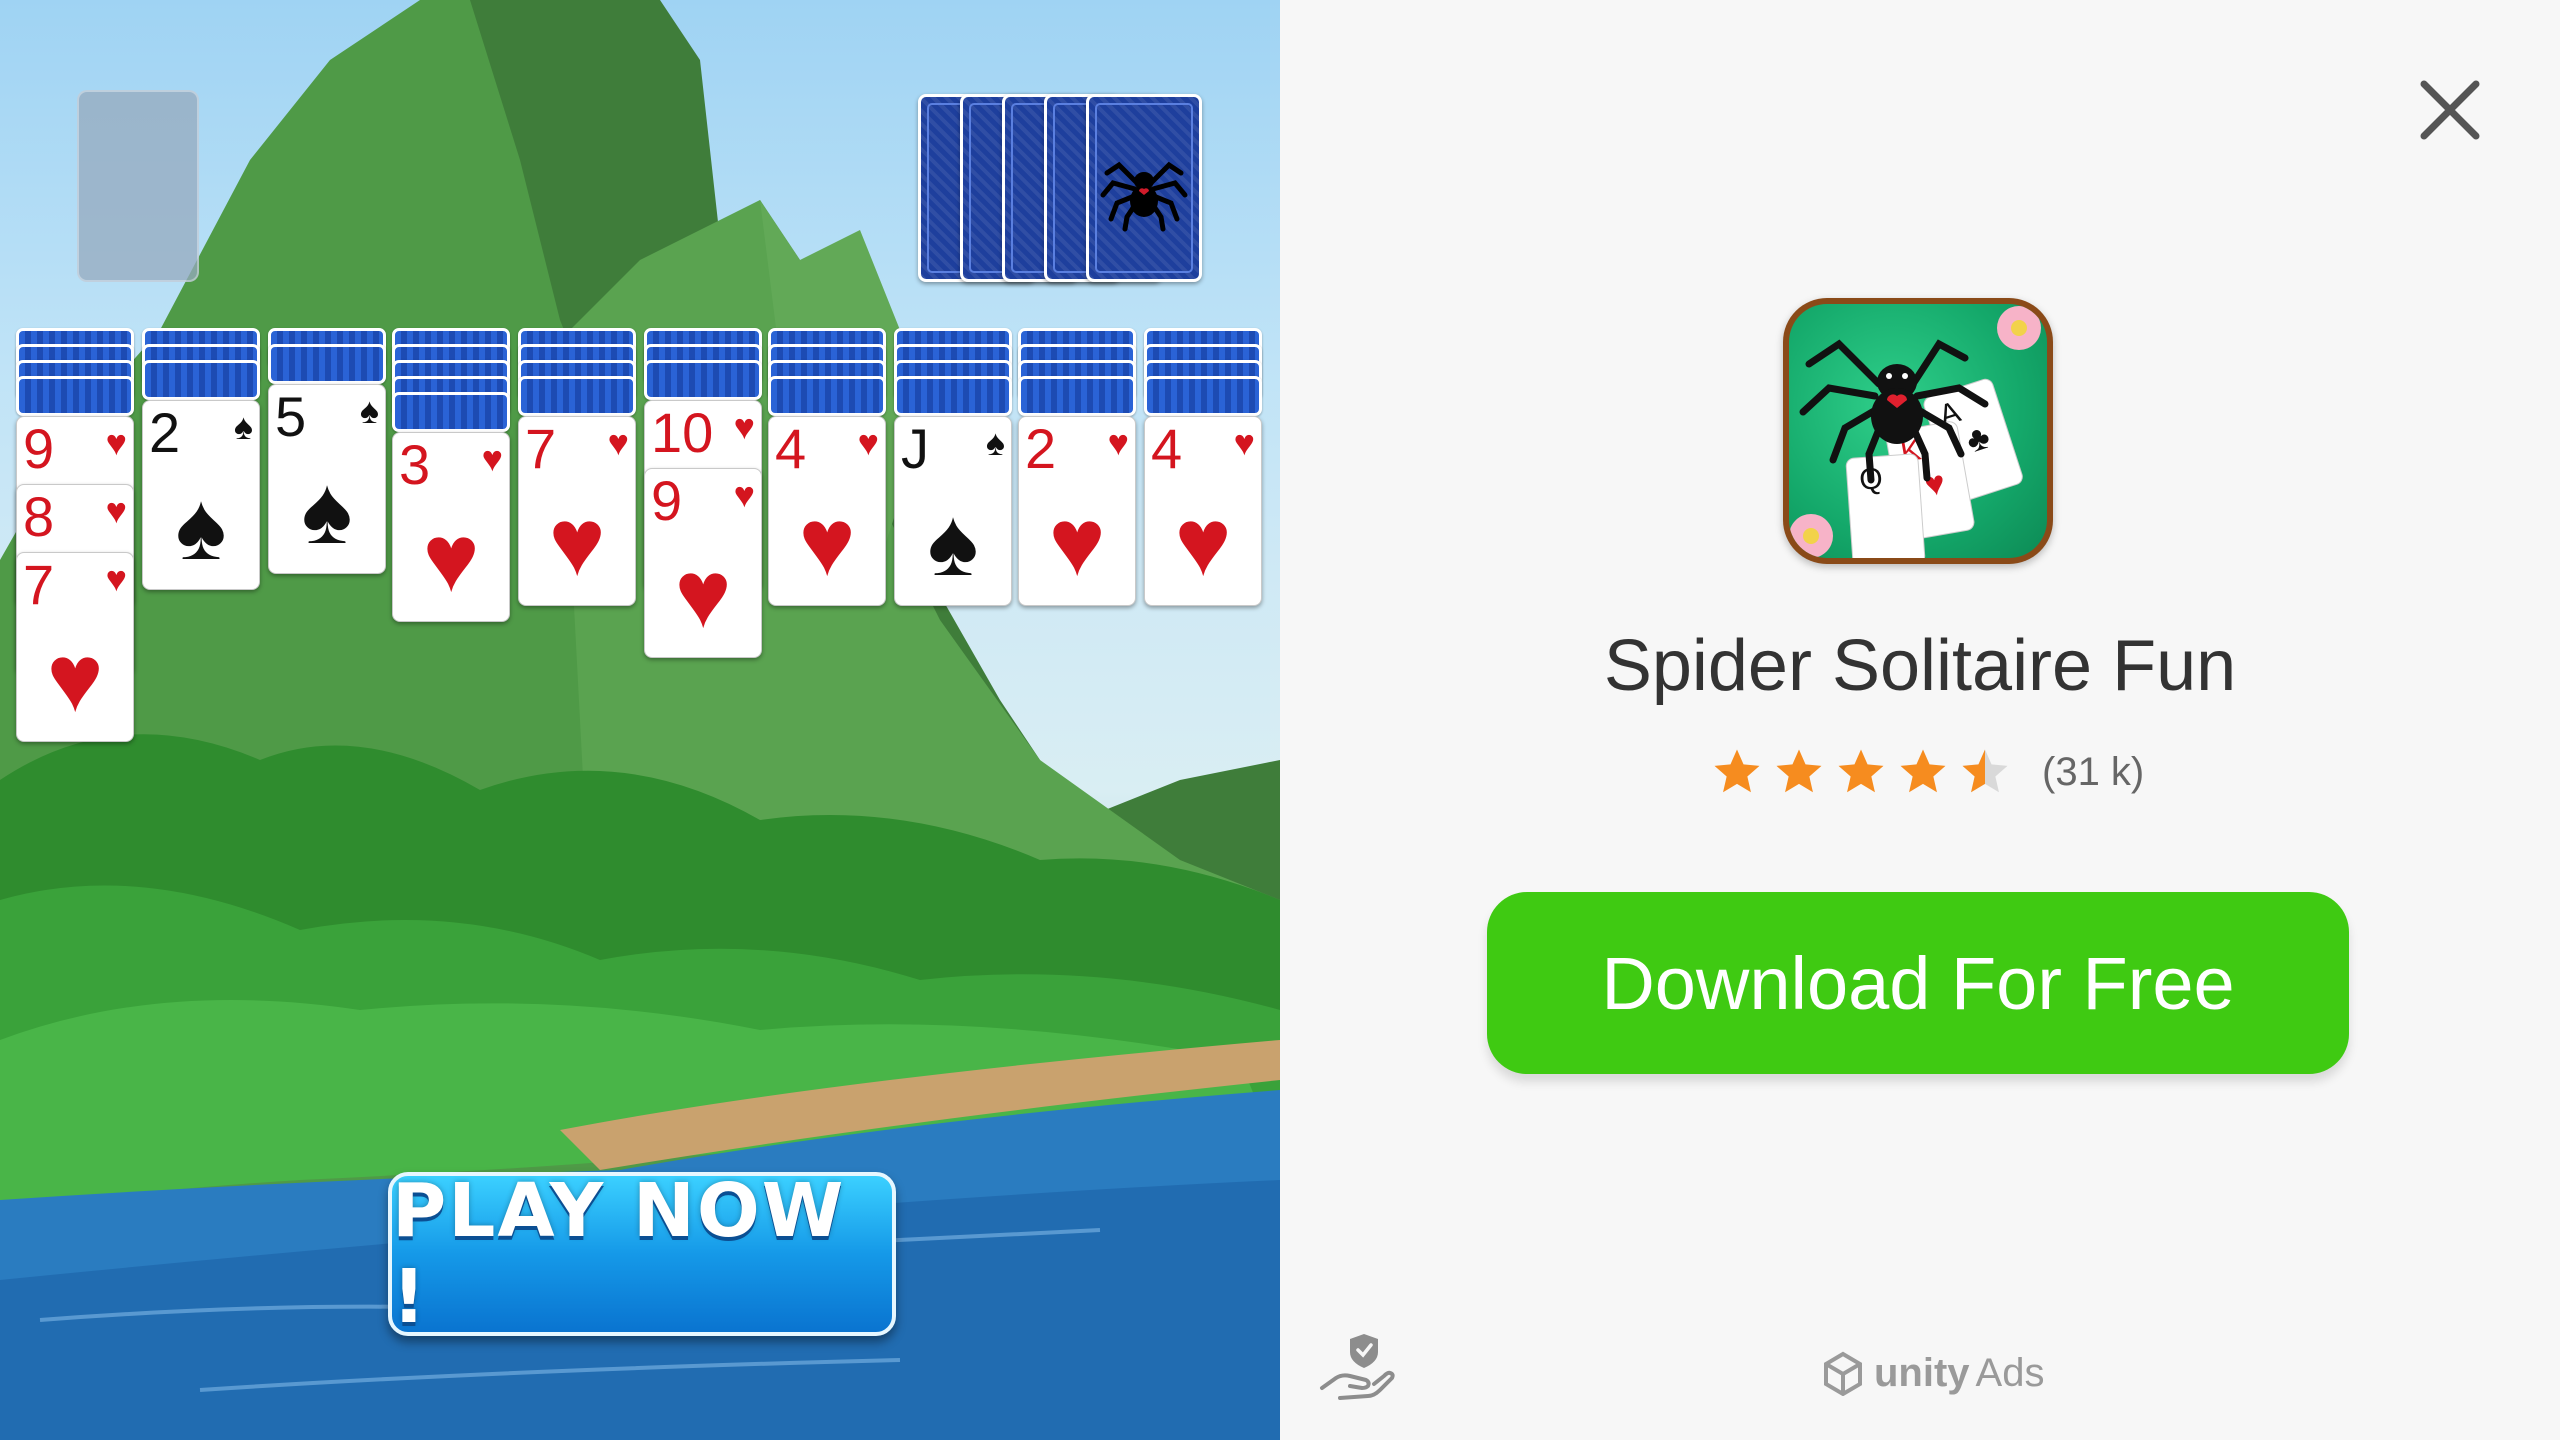 Image resolution: width=2560 pixels, height=1440 pixels. I want to click on playing-card: J ♠ ♠, so click(953, 511).